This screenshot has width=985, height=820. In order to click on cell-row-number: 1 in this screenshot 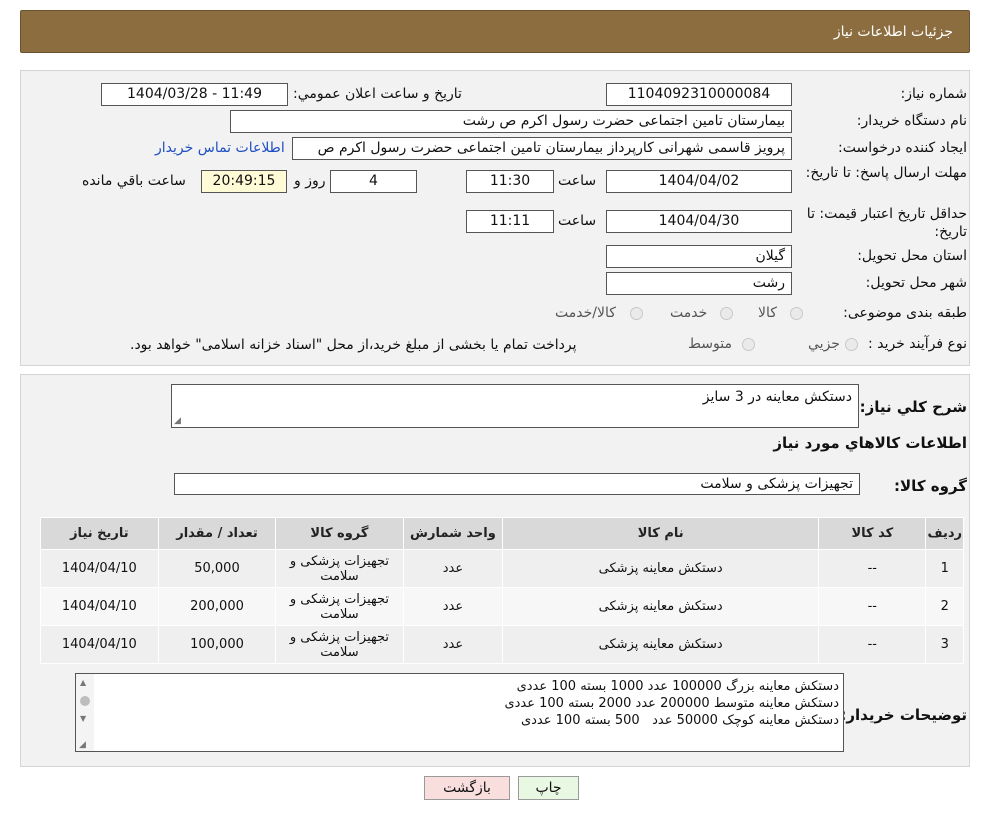, I will do `click(944, 568)`.